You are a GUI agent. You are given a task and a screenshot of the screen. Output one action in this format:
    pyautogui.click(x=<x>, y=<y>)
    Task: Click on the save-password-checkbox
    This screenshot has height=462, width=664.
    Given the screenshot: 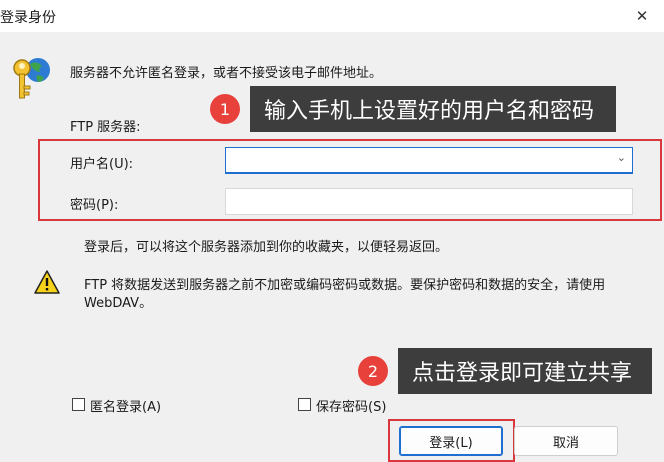 What is the action you would take?
    pyautogui.click(x=304, y=404)
    